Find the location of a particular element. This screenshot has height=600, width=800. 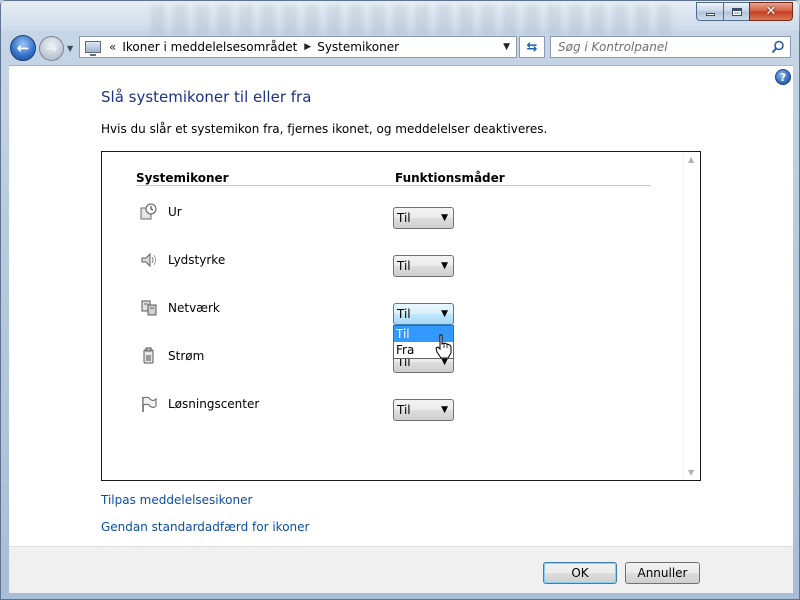

recent-pages-dropdown: ▼ is located at coordinates (71, 48).